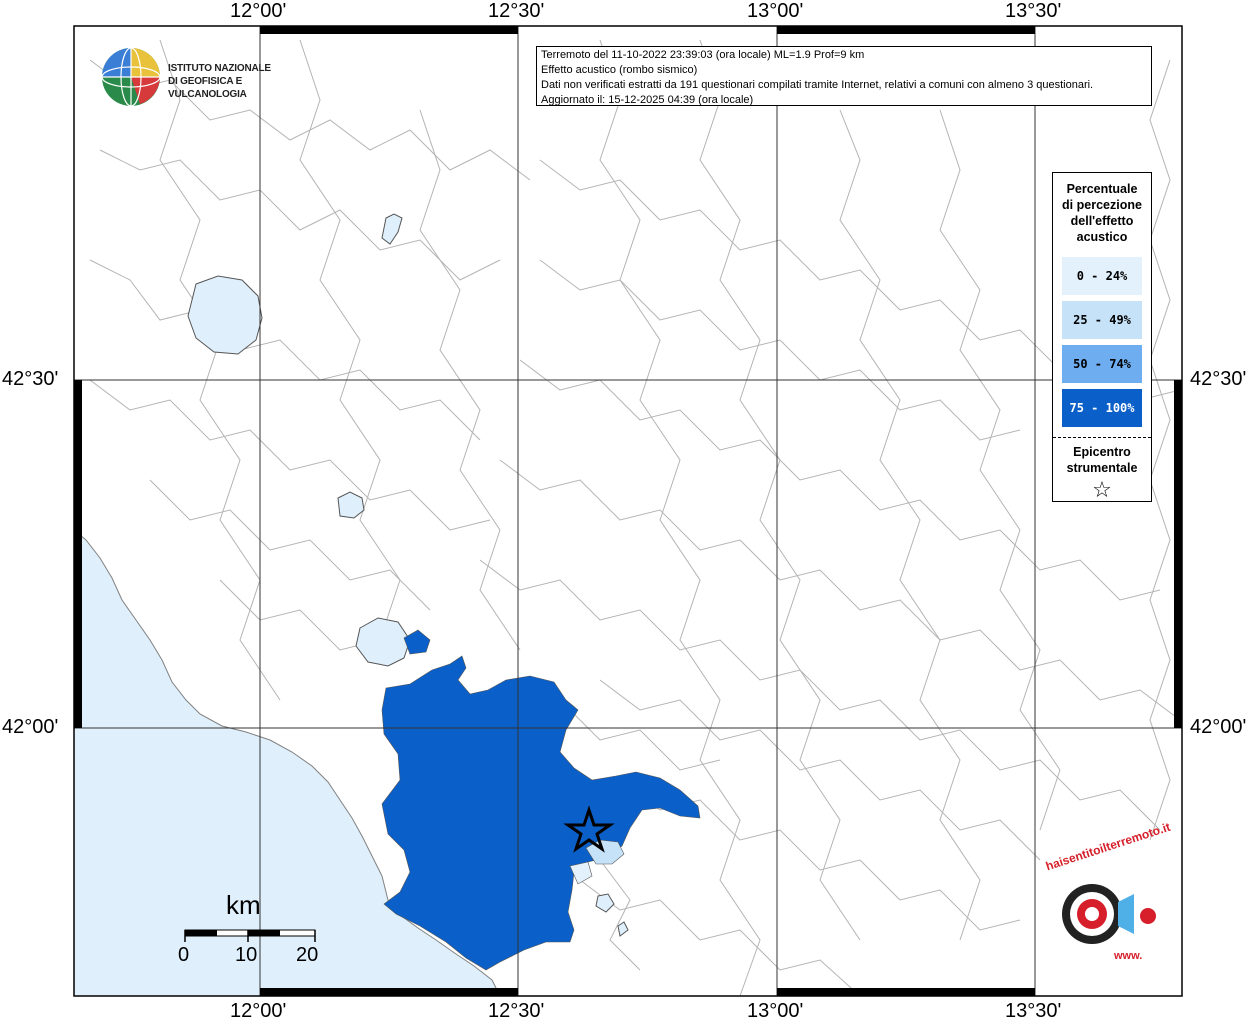  Describe the element at coordinates (246, 955) in the screenshot. I see `scale-tick-10: 10` at that location.